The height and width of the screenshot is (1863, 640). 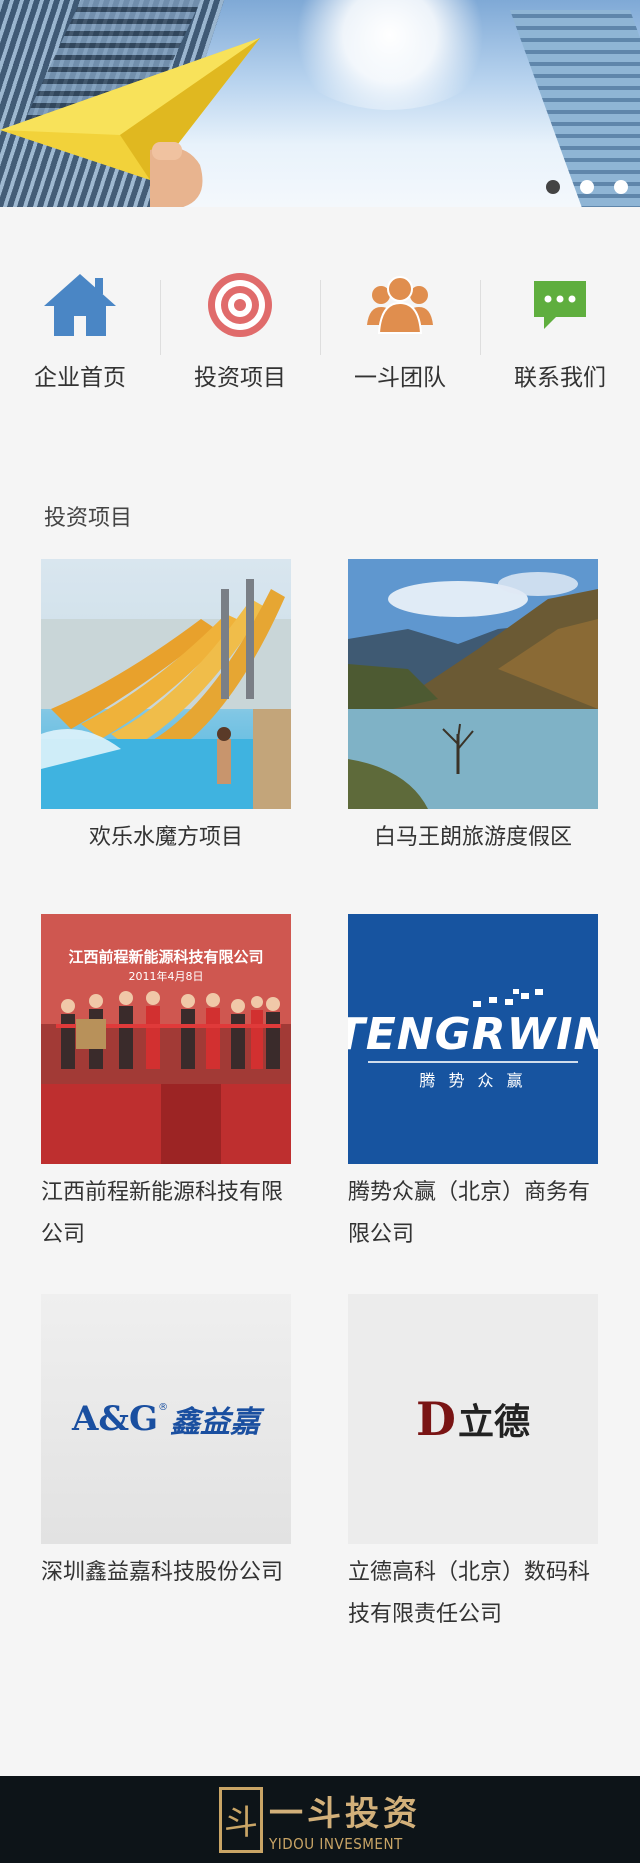 What do you see at coordinates (240, 378) in the screenshot?
I see `nav-projects-label: 投资项目` at bounding box center [240, 378].